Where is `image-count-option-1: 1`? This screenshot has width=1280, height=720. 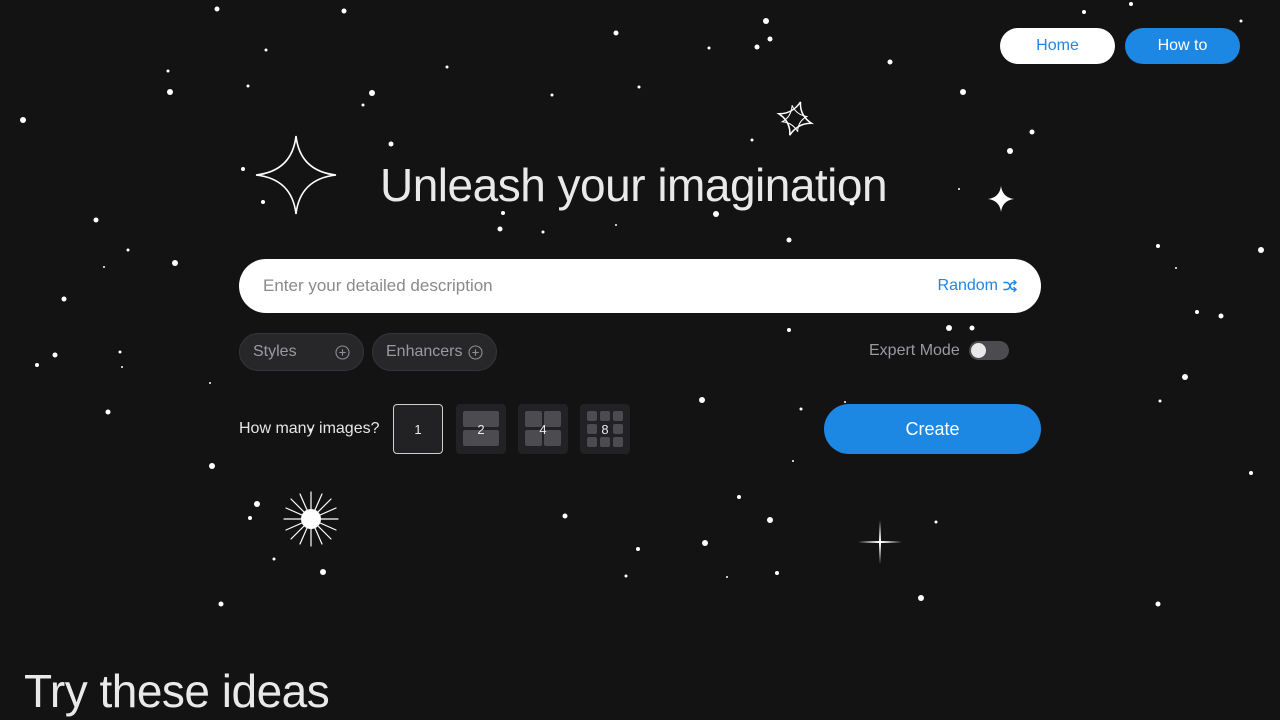 image-count-option-1: 1 is located at coordinates (418, 429).